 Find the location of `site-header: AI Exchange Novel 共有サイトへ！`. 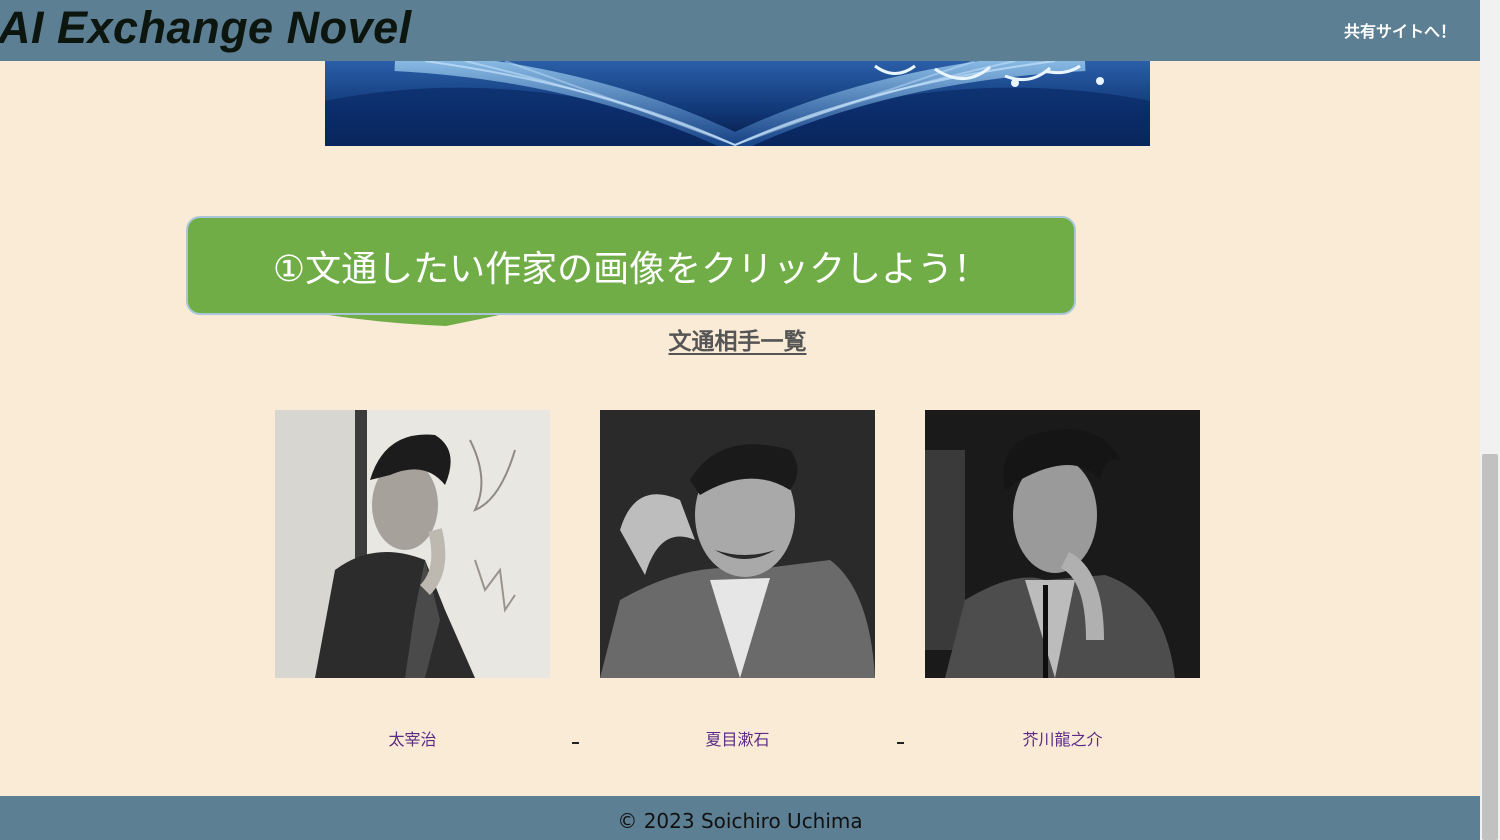

site-header: AI Exchange Novel 共有サイトへ！ is located at coordinates (740, 30).